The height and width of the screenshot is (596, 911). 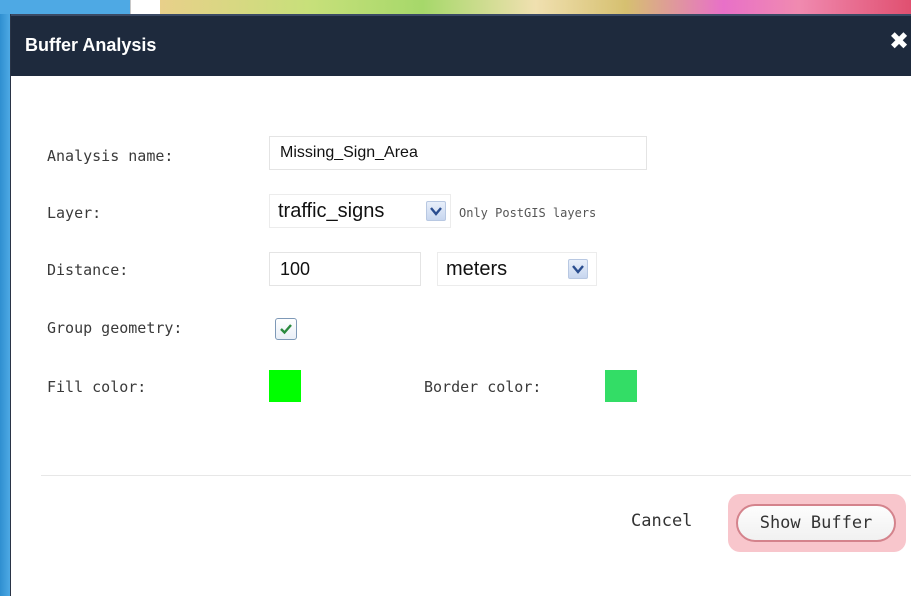 What do you see at coordinates (97, 387) in the screenshot?
I see `fill-color-label: Fill color:` at bounding box center [97, 387].